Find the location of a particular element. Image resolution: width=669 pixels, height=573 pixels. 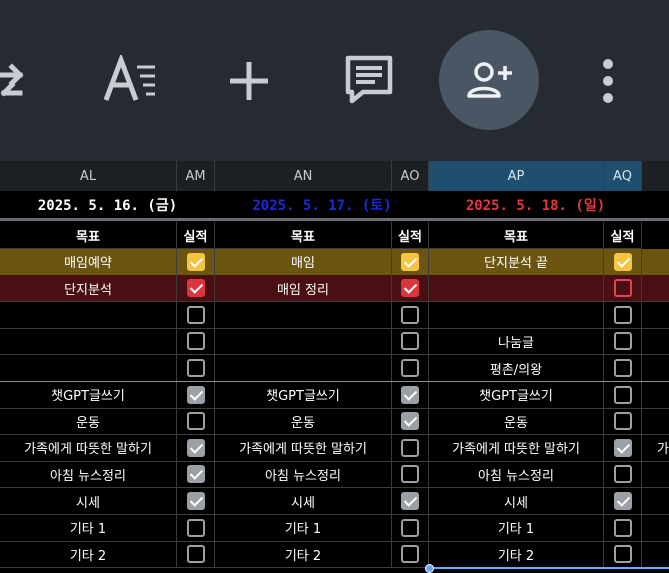

goal-cell: 평촌/의왕 is located at coordinates (516, 368).